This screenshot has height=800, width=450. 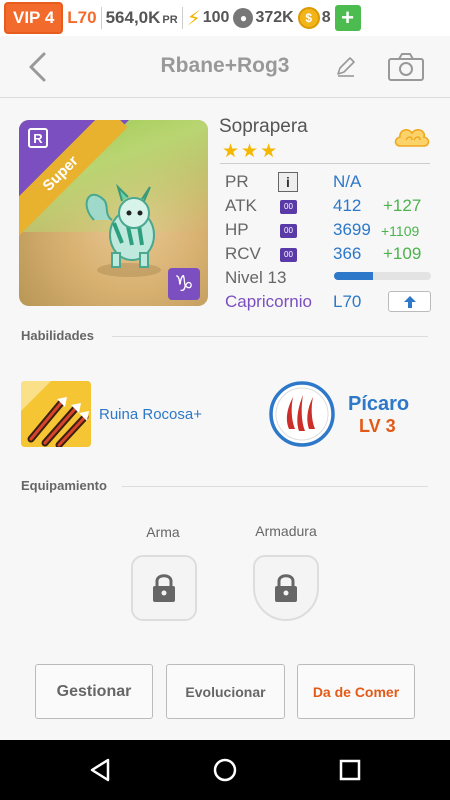 I want to click on nav-home-icon, so click(x=225, y=770).